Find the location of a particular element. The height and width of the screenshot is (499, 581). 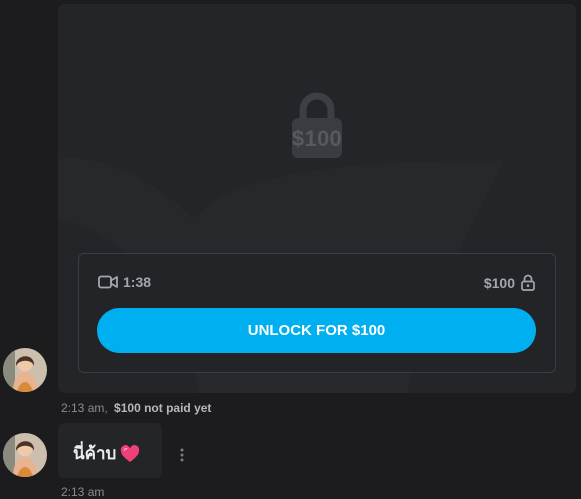

price-info: $100 is located at coordinates (509, 282).